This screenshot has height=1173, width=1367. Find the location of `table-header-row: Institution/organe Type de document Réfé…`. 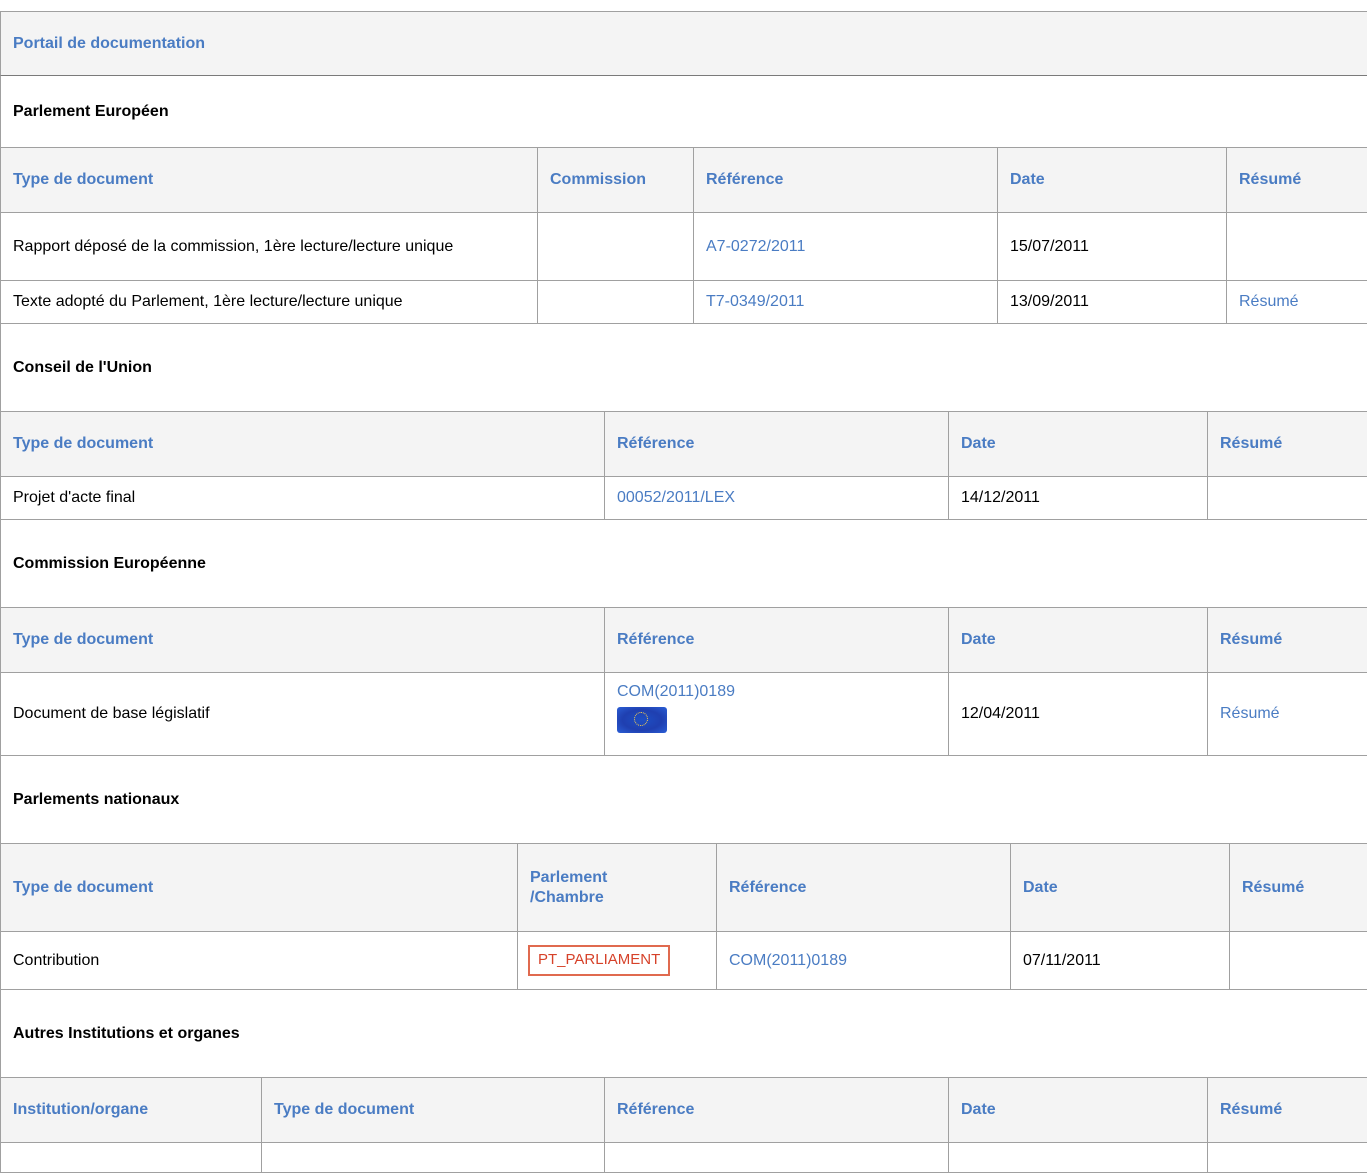

table-header-row: Institution/organe Type de document Réfé… is located at coordinates (684, 1110).